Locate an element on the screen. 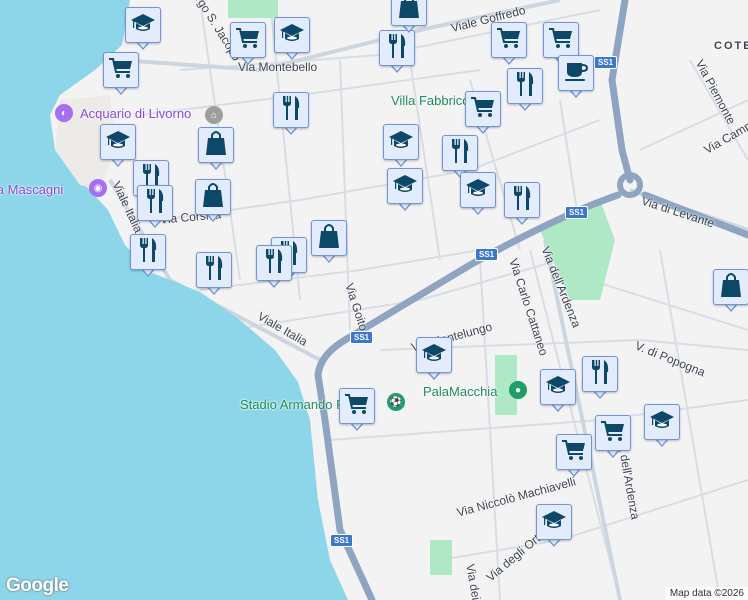 This screenshot has width=748, height=600. district-label: COTETO is located at coordinates (731, 46).